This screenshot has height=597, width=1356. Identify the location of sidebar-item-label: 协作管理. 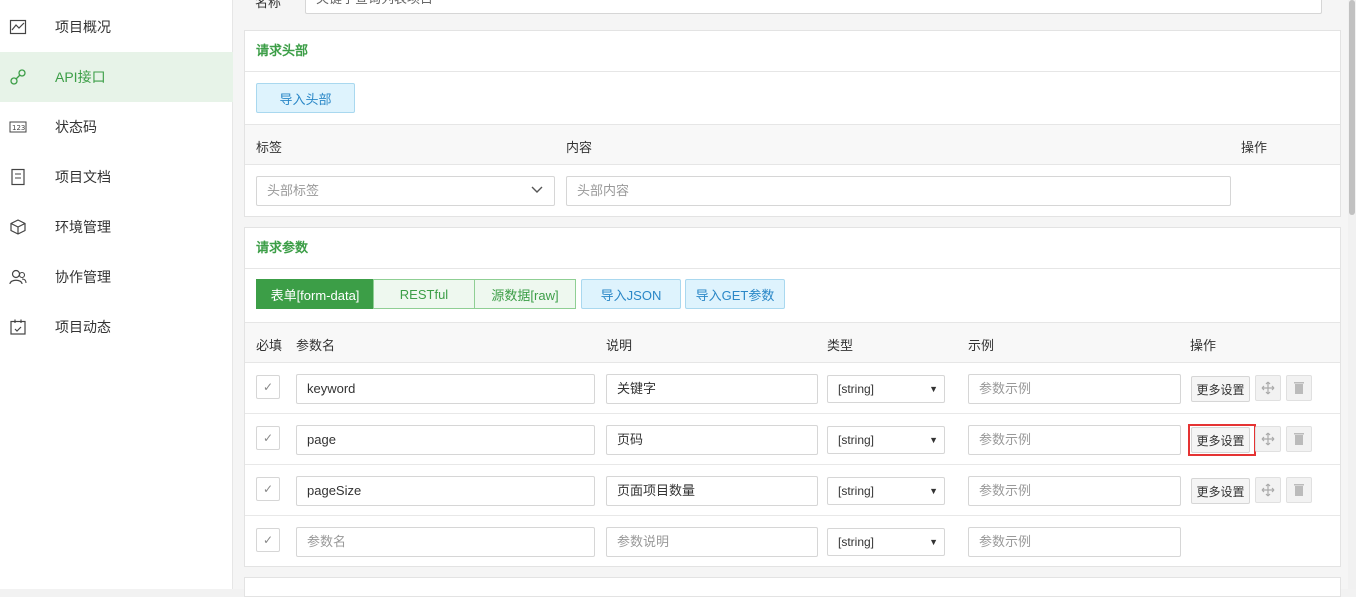
(83, 277).